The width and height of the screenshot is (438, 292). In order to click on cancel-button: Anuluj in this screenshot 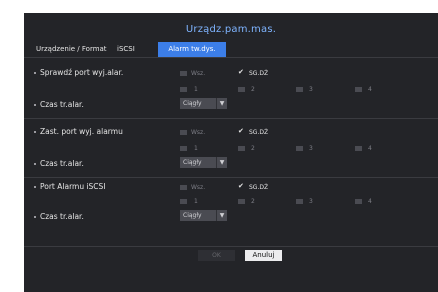, I will do `click(263, 255)`.